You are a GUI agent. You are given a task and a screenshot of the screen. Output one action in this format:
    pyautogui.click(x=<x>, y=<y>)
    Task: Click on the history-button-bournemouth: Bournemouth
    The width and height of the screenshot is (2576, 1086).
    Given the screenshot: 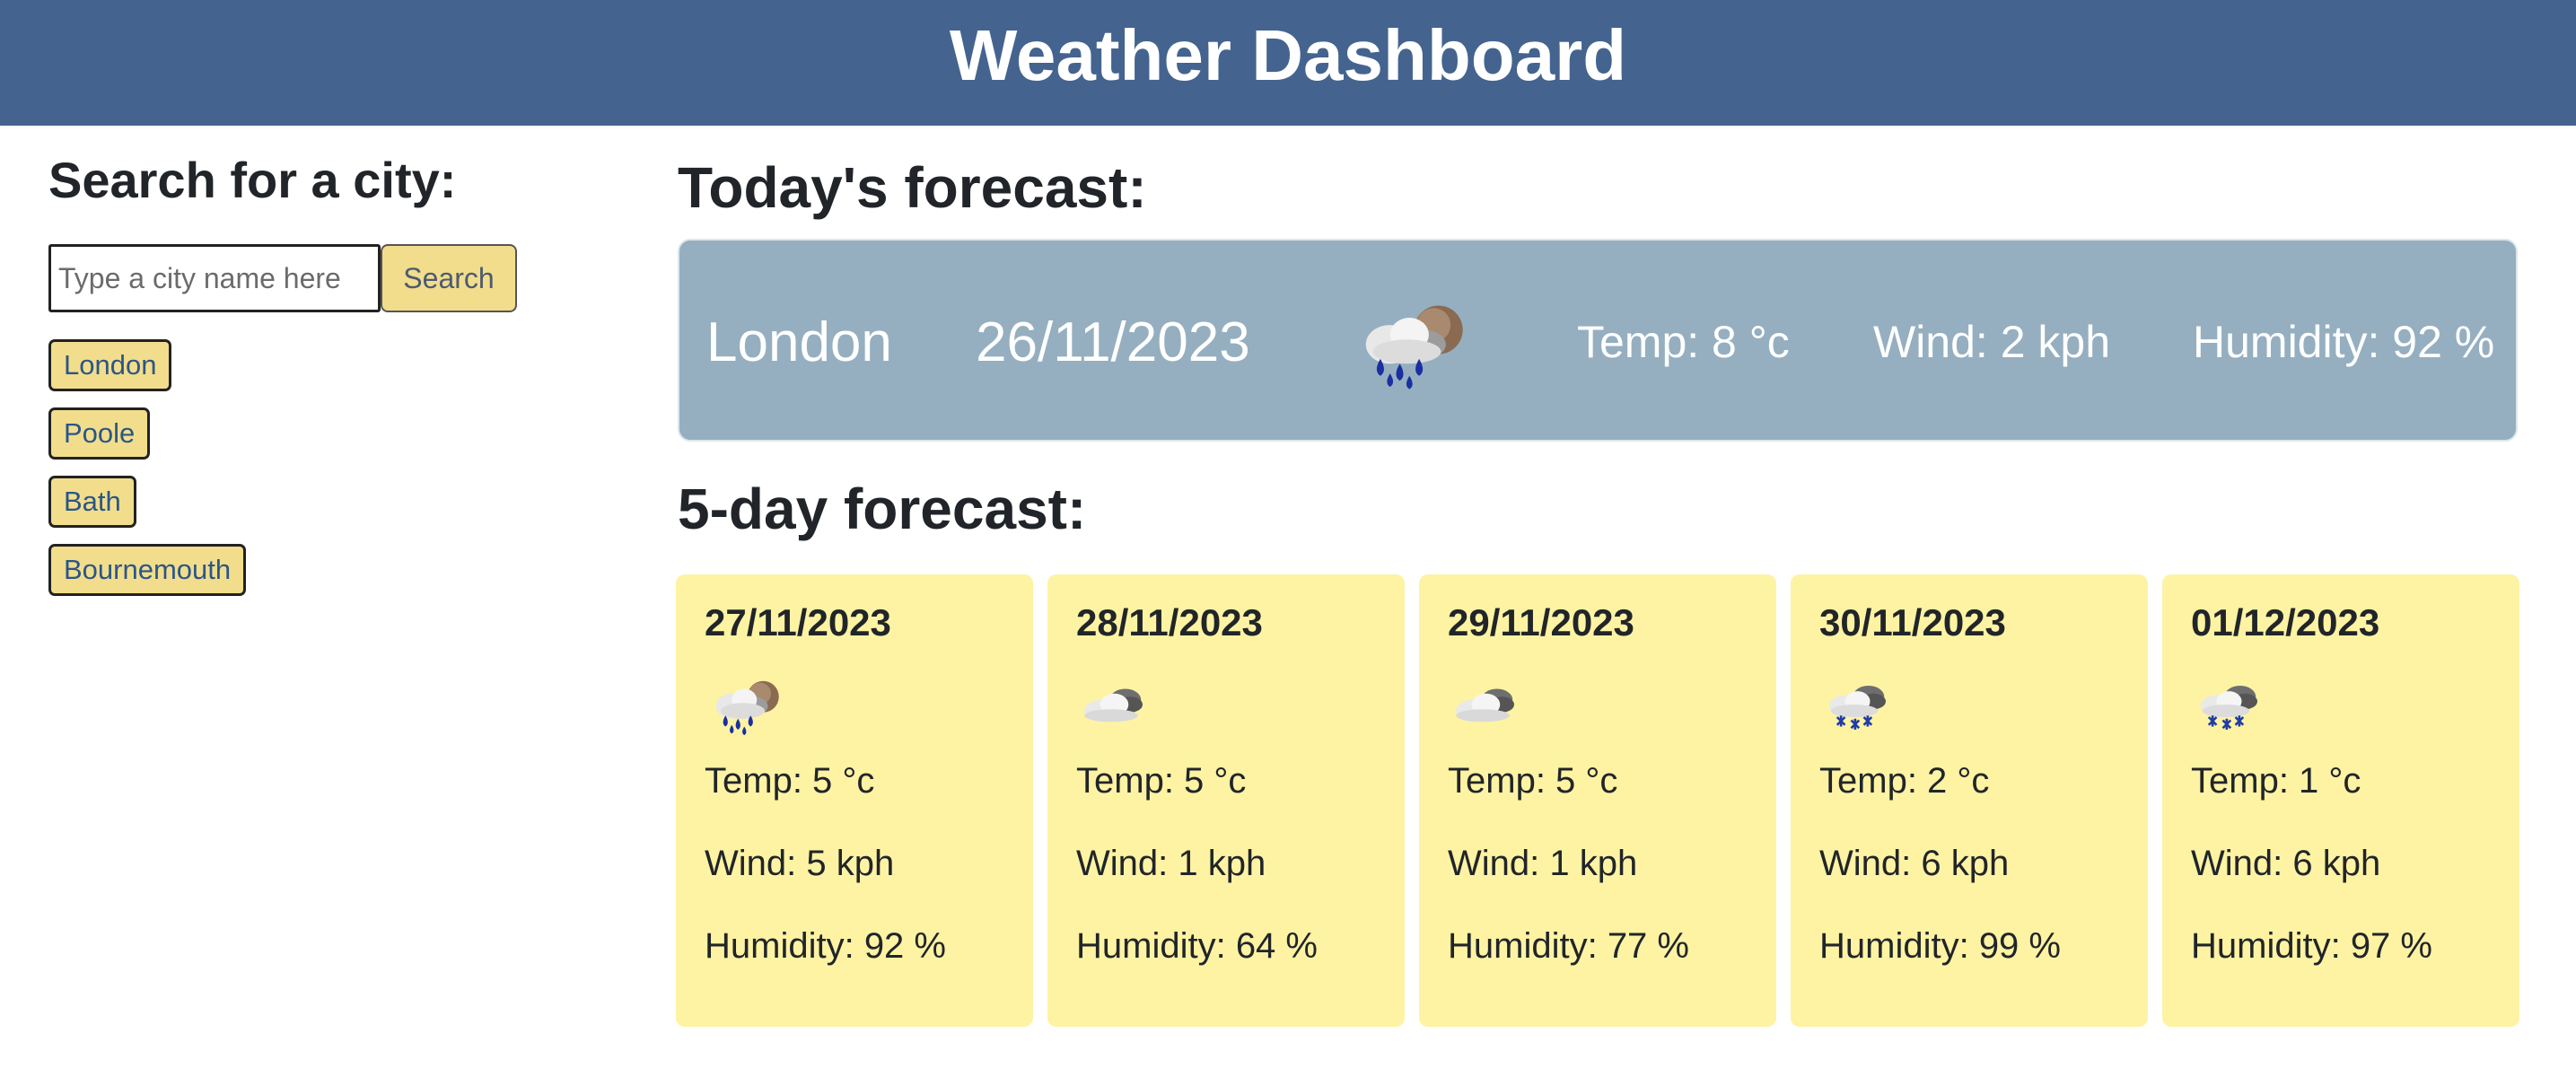 What is the action you would take?
    pyautogui.click(x=147, y=570)
    